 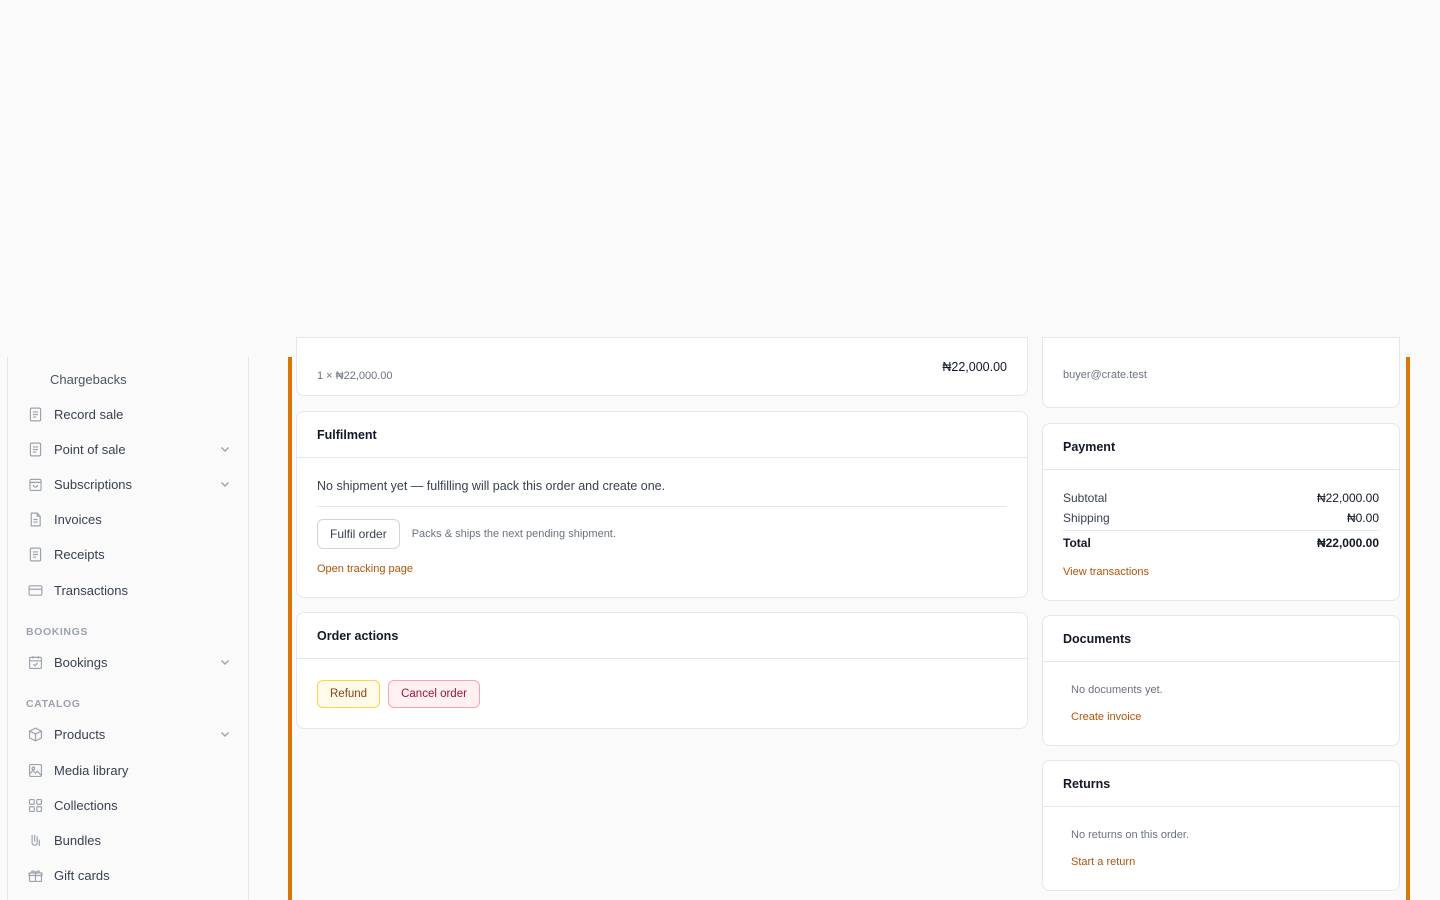 What do you see at coordinates (129, 662) in the screenshot?
I see `sidebar-item-bookings: Bookings` at bounding box center [129, 662].